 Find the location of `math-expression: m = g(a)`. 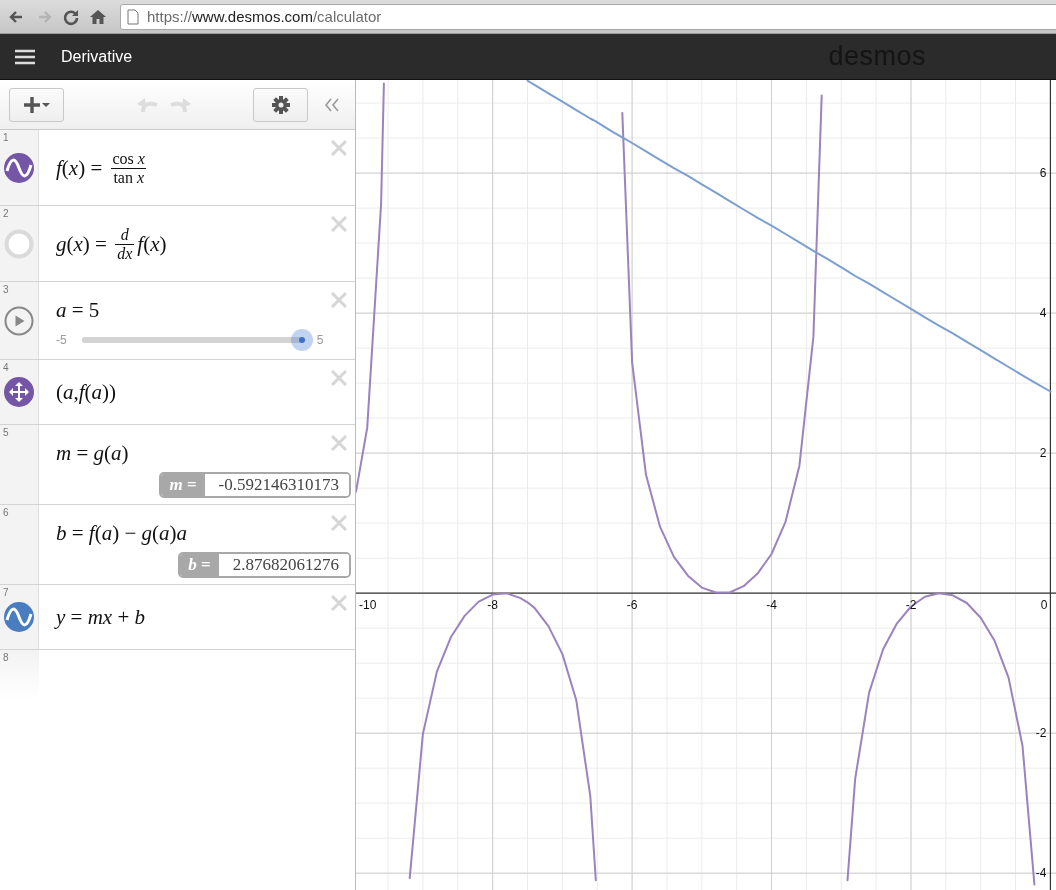

math-expression: m = g(a) is located at coordinates (205, 454).